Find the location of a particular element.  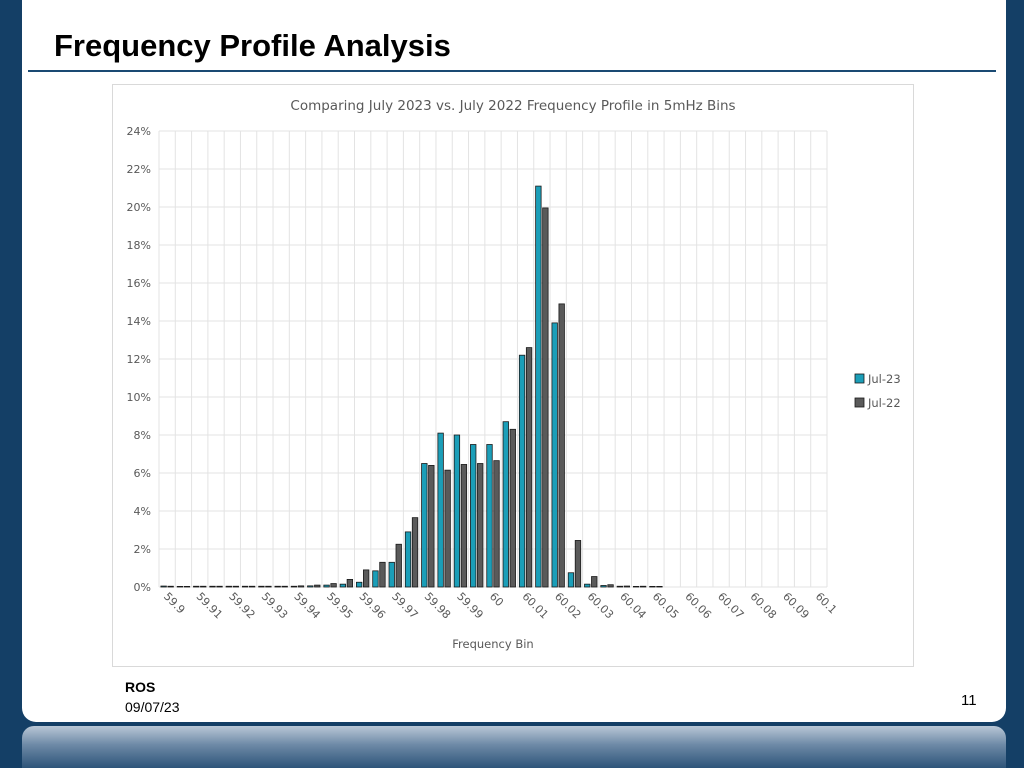

y-tick-label: 16% is located at coordinates (139, 283).